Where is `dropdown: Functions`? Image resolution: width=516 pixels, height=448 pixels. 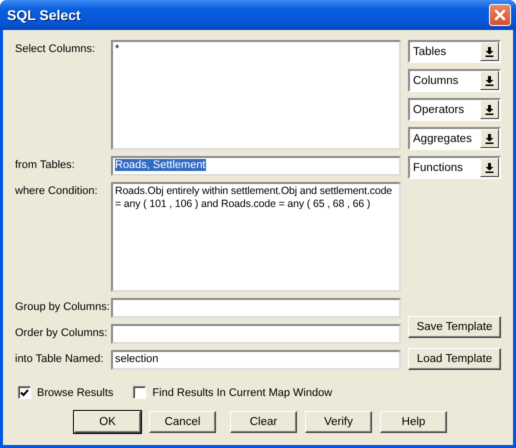 dropdown: Functions is located at coordinates (454, 167).